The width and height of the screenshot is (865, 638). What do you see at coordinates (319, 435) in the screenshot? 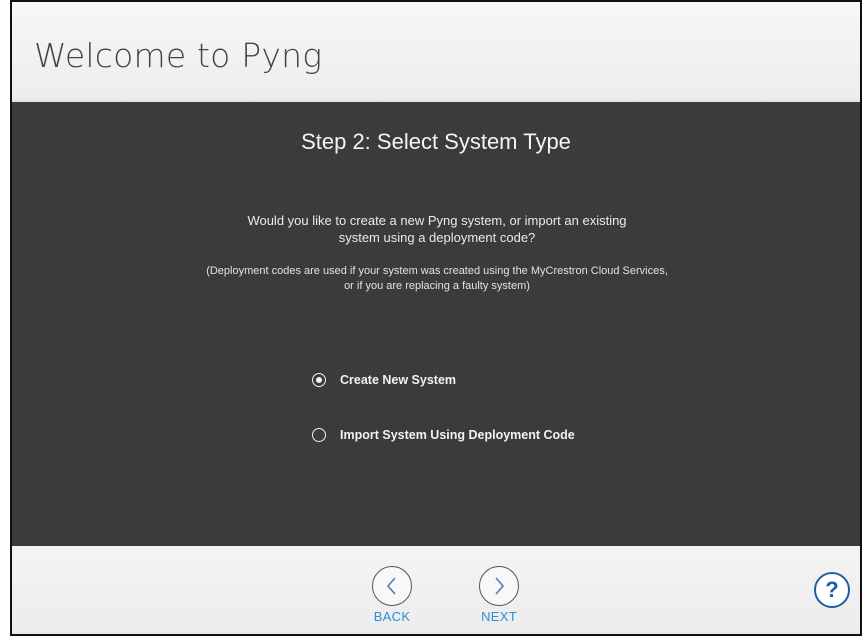
I see `radio-import-system` at bounding box center [319, 435].